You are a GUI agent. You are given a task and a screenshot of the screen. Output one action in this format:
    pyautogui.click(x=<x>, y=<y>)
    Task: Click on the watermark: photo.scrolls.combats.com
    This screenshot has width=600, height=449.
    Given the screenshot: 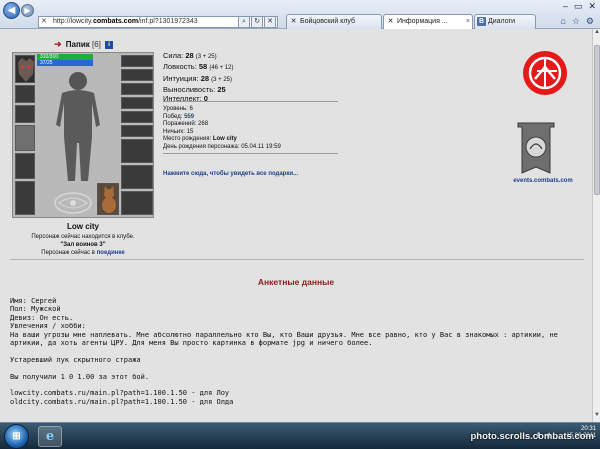 What is the action you would take?
    pyautogui.click(x=532, y=436)
    